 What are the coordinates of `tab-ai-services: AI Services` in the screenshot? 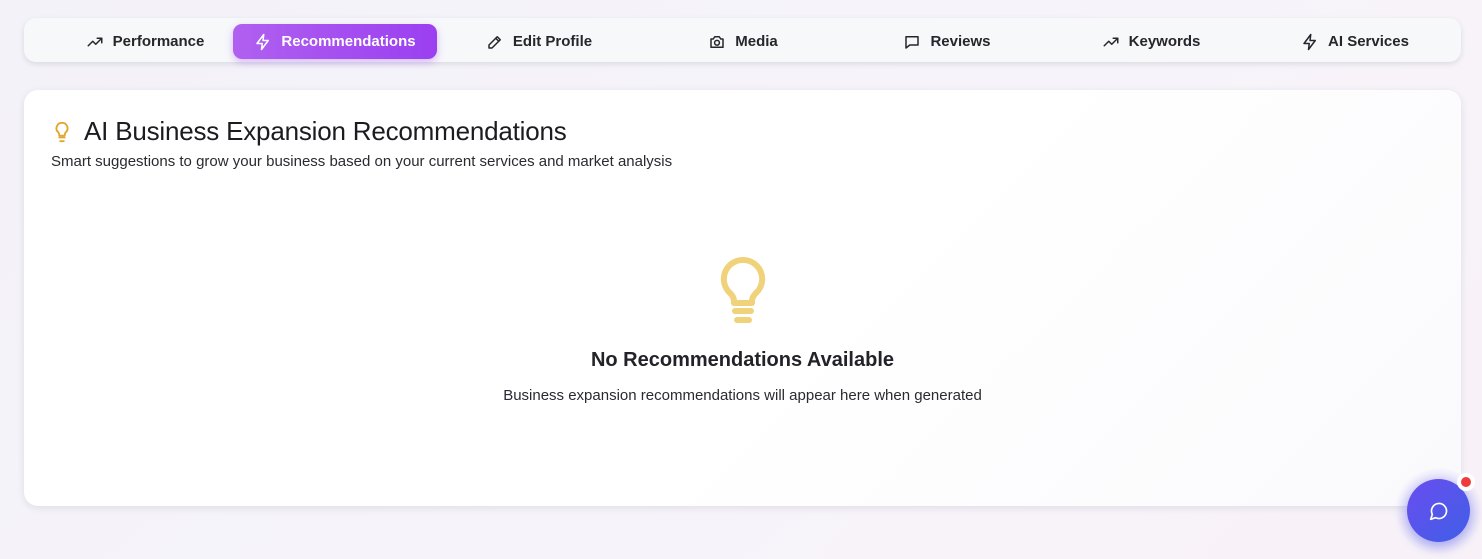 It's located at (1355, 41).